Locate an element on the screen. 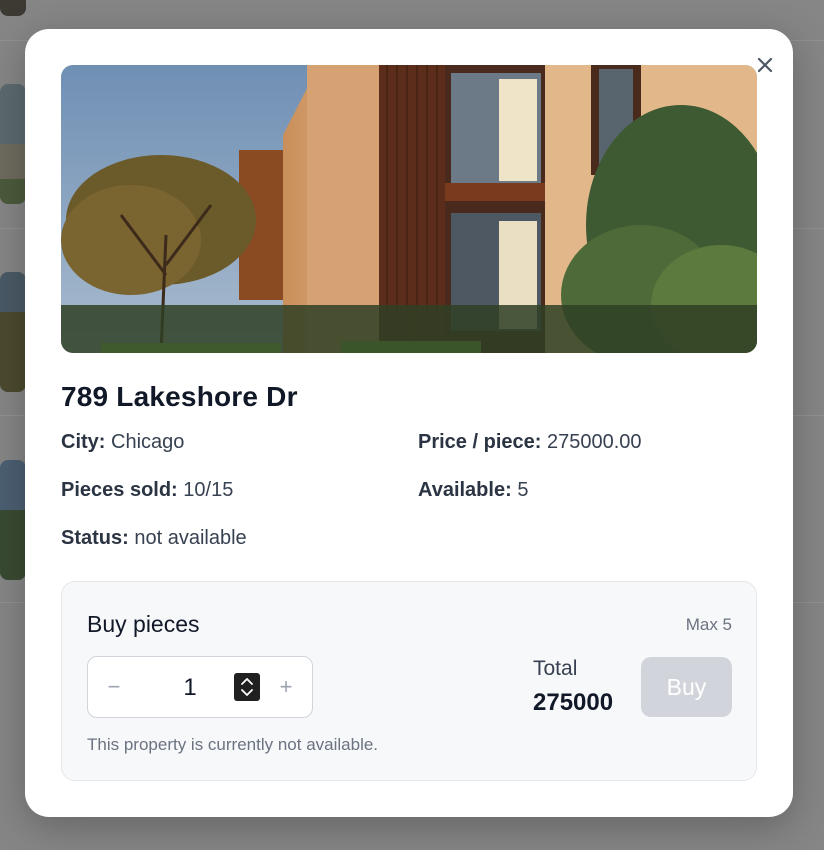  total-label: Total is located at coordinates (555, 668).